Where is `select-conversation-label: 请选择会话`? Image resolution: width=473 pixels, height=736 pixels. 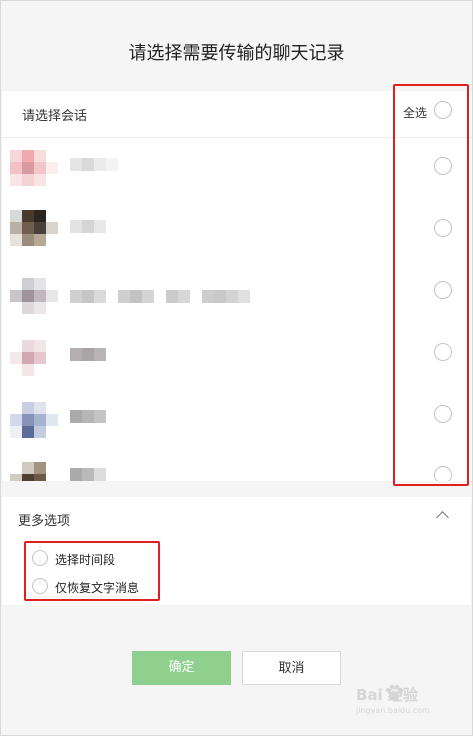
select-conversation-label: 请选择会话 is located at coordinates (55, 116).